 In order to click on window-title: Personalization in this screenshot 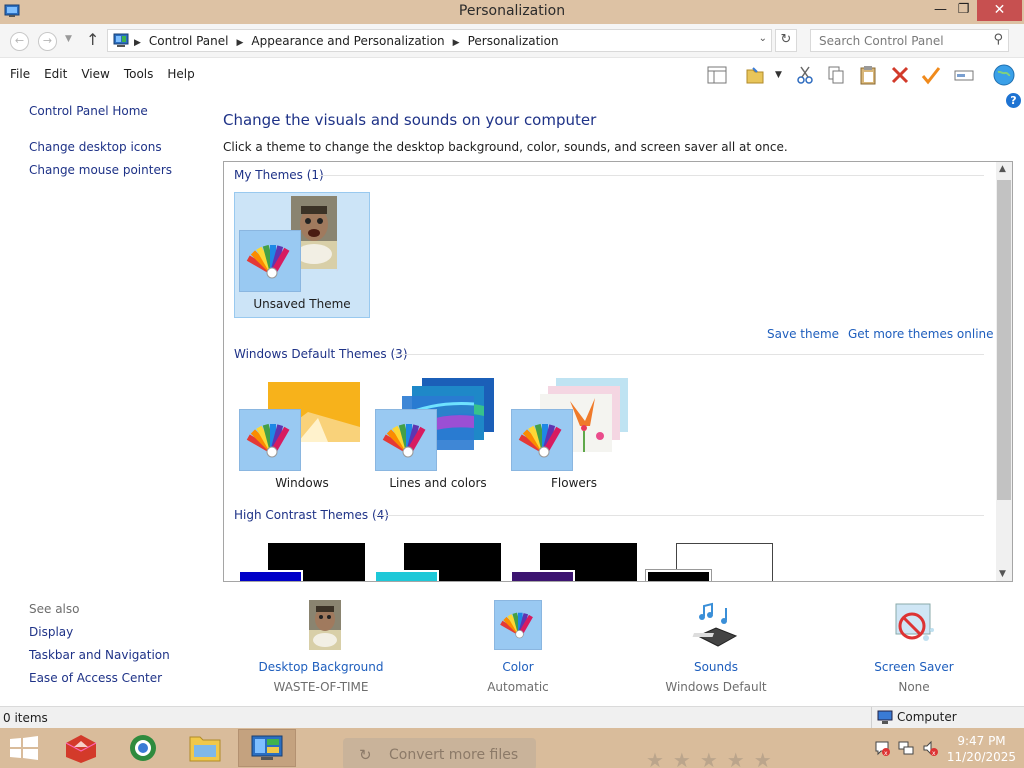, I will do `click(512, 11)`.